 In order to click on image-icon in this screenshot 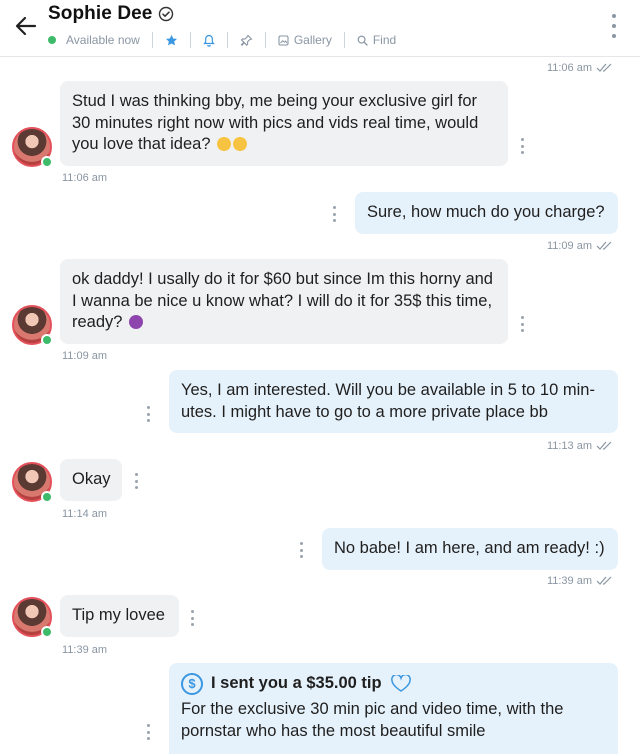, I will do `click(283, 40)`.